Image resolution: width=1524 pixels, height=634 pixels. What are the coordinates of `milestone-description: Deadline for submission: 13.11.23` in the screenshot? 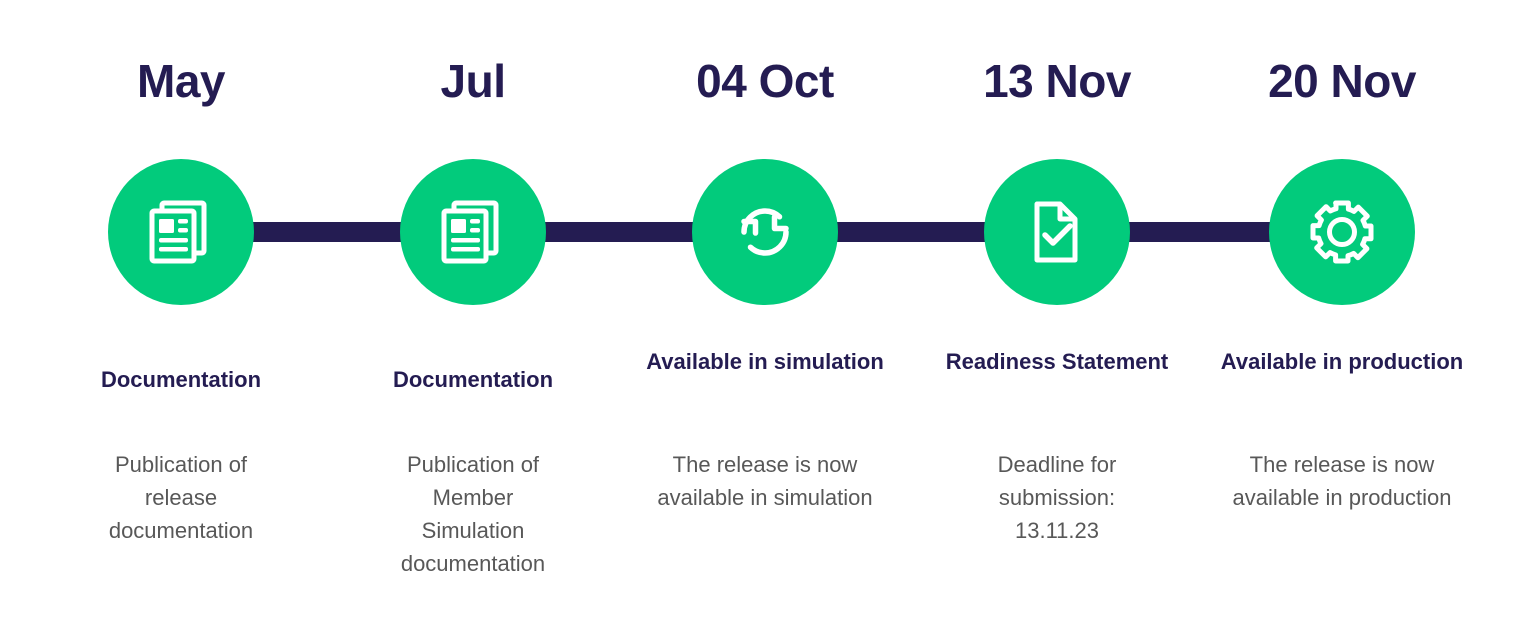 It's located at (1057, 497).